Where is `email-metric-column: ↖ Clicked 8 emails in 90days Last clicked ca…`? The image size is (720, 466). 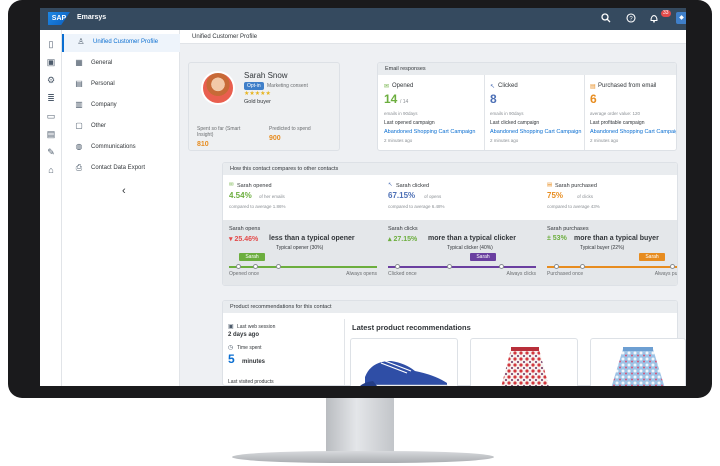
email-metric-column: ↖ Clicked 8 emails in 90days Last clicked ca… is located at coordinates (532, 112).